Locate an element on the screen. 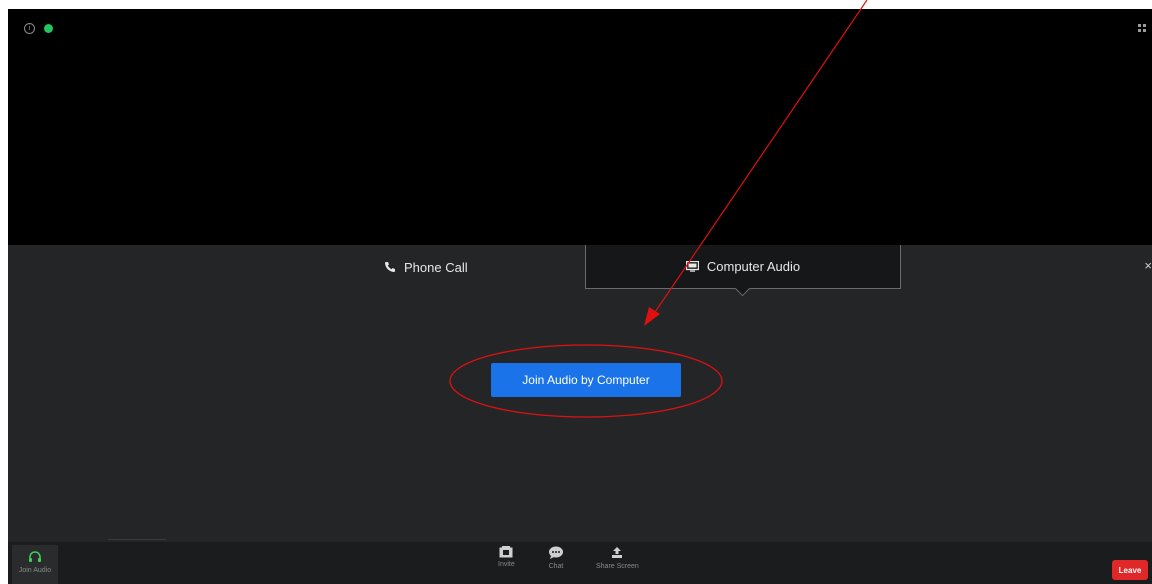 Image resolution: width=1152 pixels, height=584 pixels. tab-computer-audio: Computer Audio is located at coordinates (743, 271).